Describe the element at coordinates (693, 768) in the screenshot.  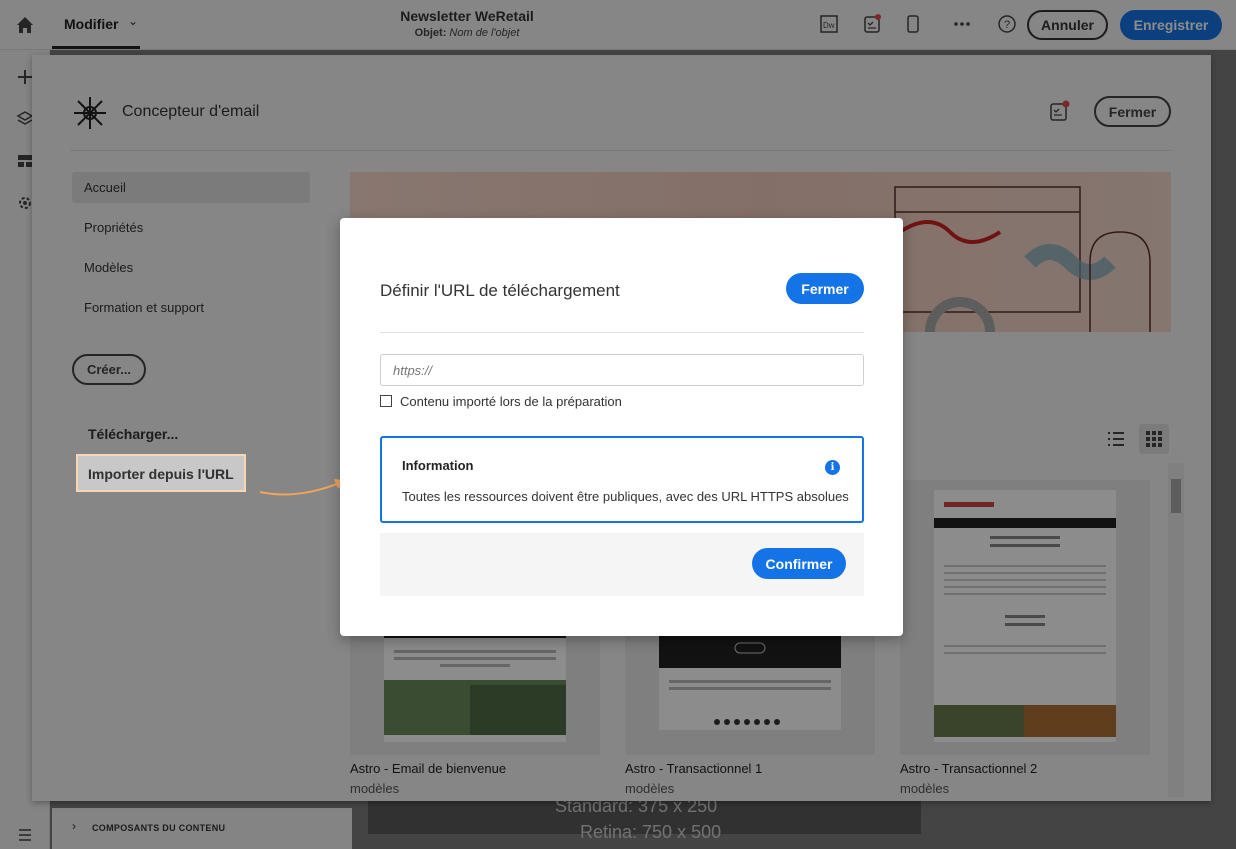
I see `template-title: Astro - Transactionnel 1` at that location.